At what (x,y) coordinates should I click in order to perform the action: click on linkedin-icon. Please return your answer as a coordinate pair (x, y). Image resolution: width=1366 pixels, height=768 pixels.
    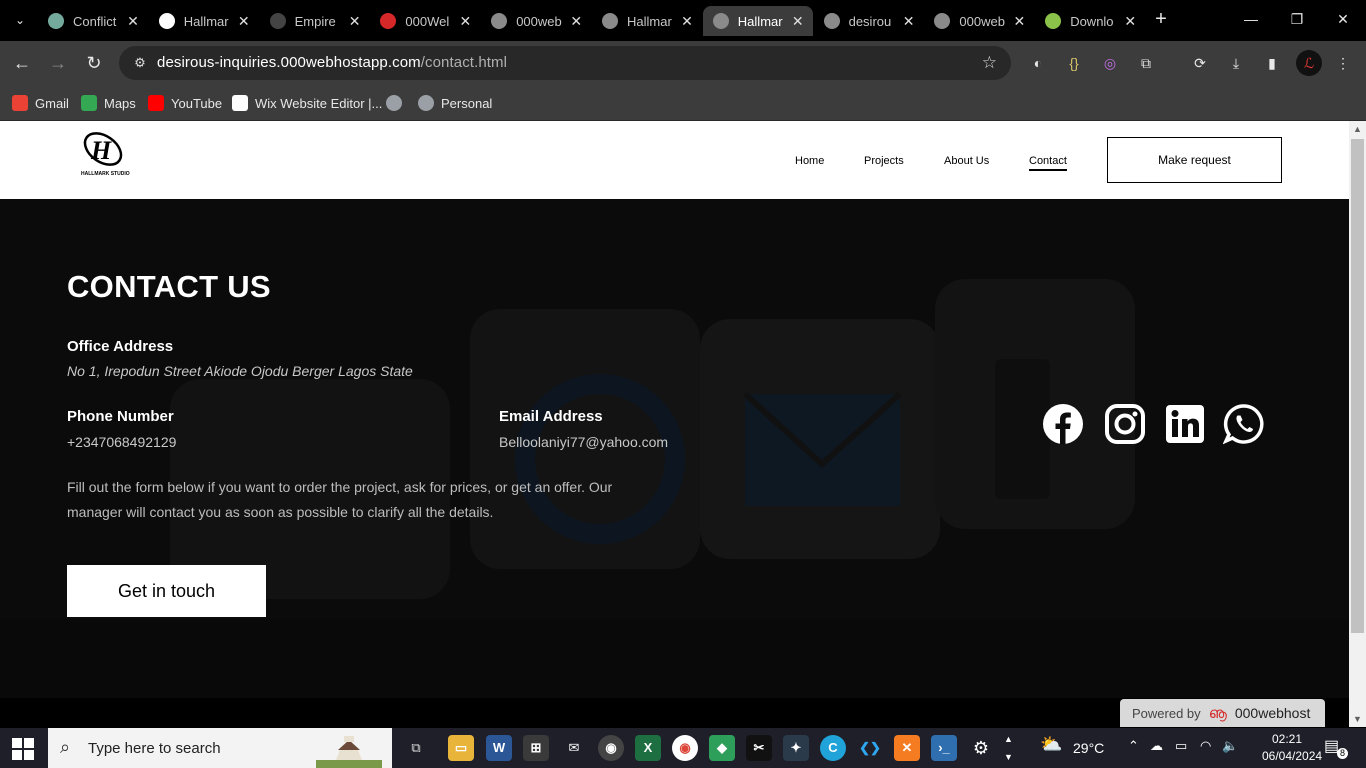
    Looking at the image, I should click on (1185, 424).